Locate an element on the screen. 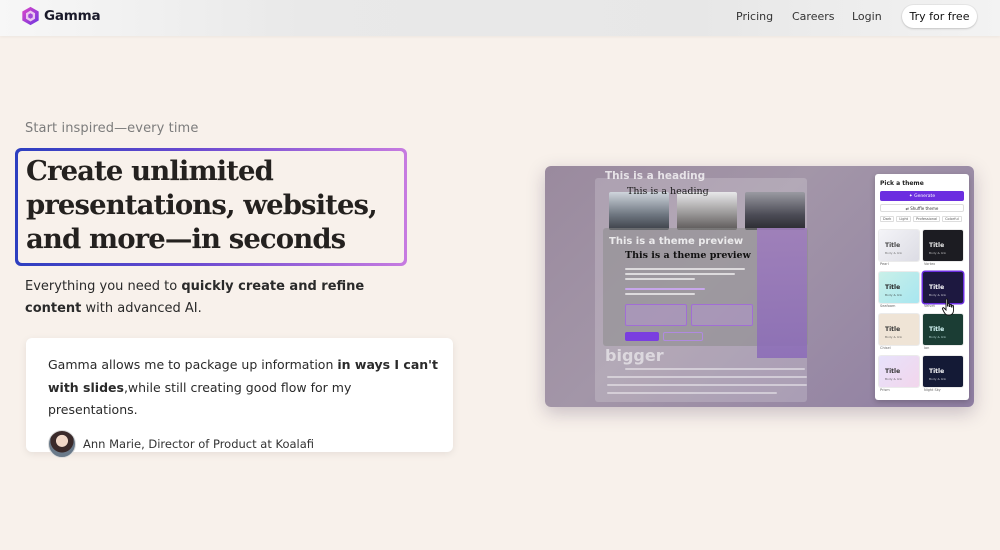 The height and width of the screenshot is (550, 1000). subtext-pre: Everything you need to is located at coordinates (103, 286).